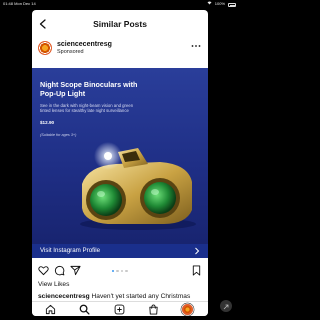 The height and width of the screenshot is (320, 320). I want to click on shop-icon, so click(153, 309).